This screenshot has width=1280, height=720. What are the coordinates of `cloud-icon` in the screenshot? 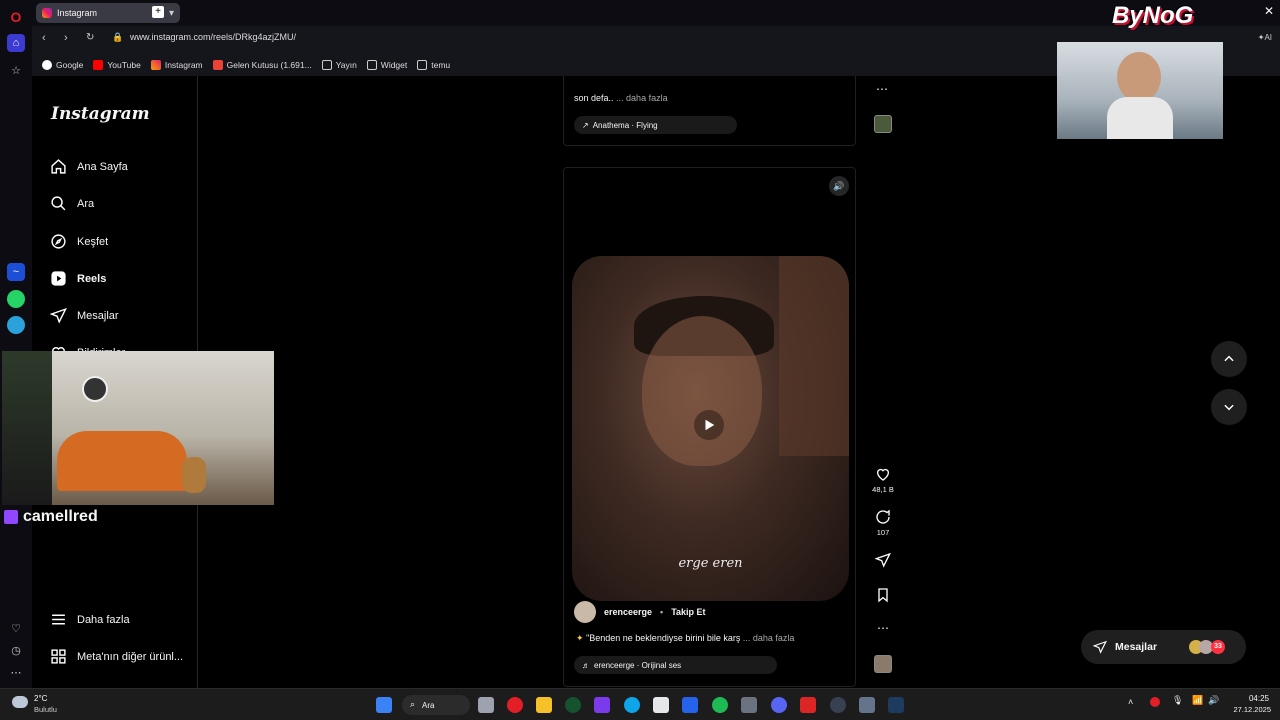 It's located at (20, 702).